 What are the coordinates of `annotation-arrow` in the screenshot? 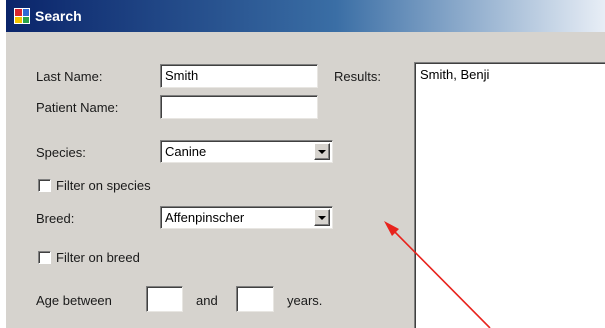 It's located at (437, 274).